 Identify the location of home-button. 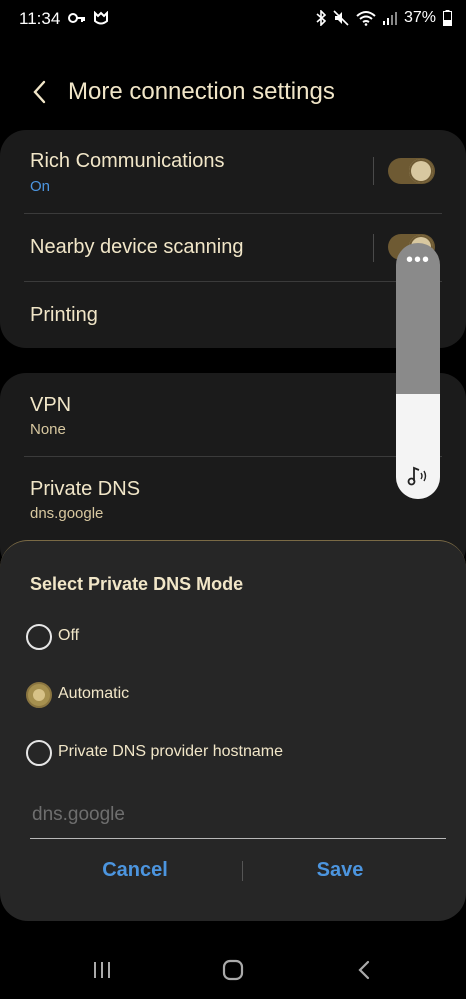
(233, 970).